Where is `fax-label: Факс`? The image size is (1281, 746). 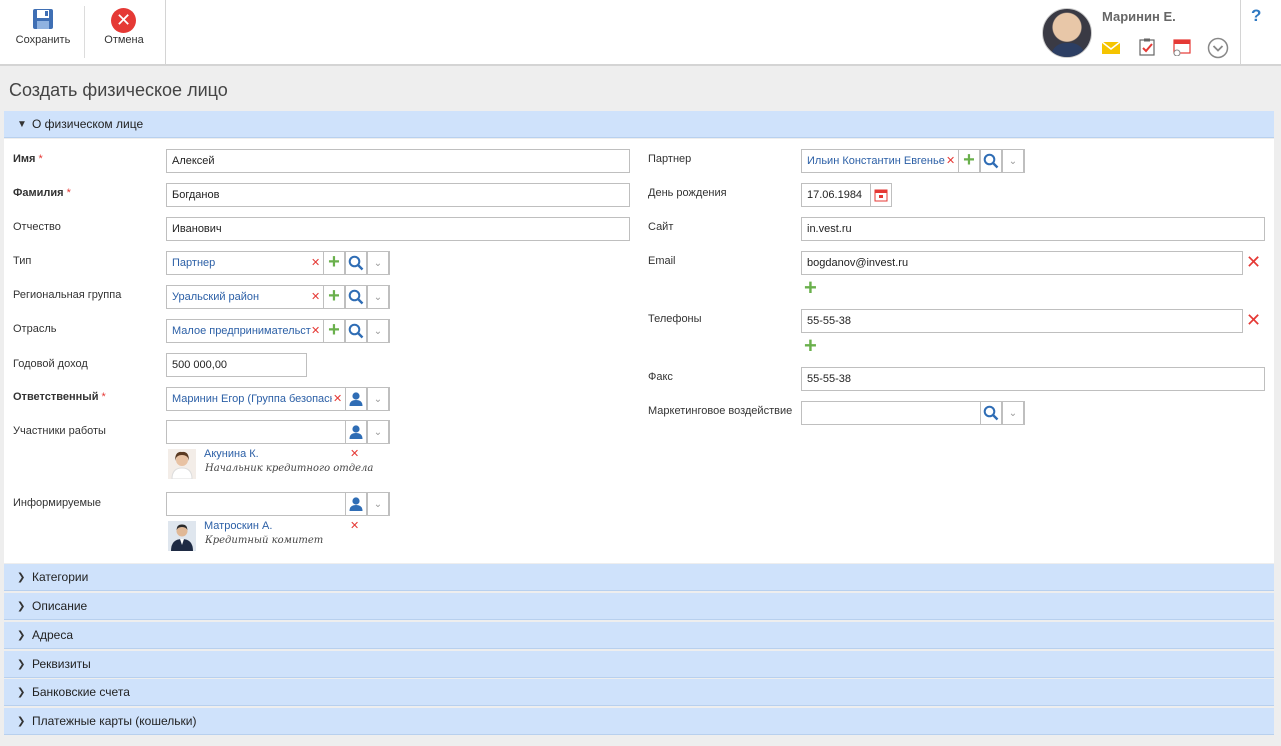
fax-label: Факс is located at coordinates (660, 377).